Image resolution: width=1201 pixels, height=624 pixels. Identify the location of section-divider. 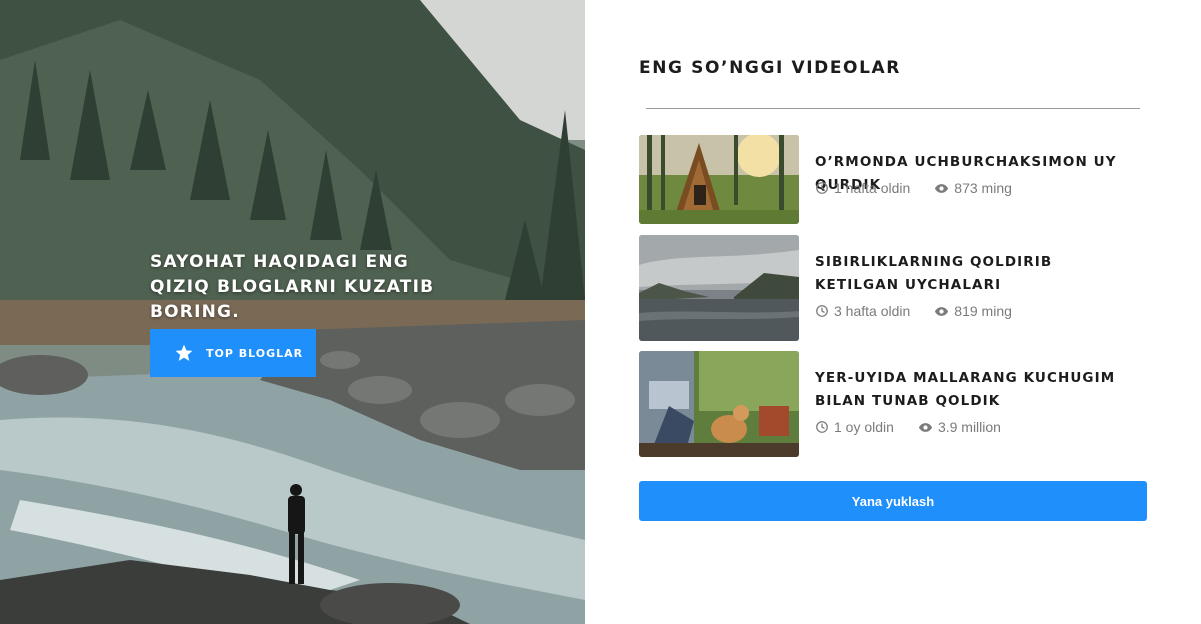
(893, 108).